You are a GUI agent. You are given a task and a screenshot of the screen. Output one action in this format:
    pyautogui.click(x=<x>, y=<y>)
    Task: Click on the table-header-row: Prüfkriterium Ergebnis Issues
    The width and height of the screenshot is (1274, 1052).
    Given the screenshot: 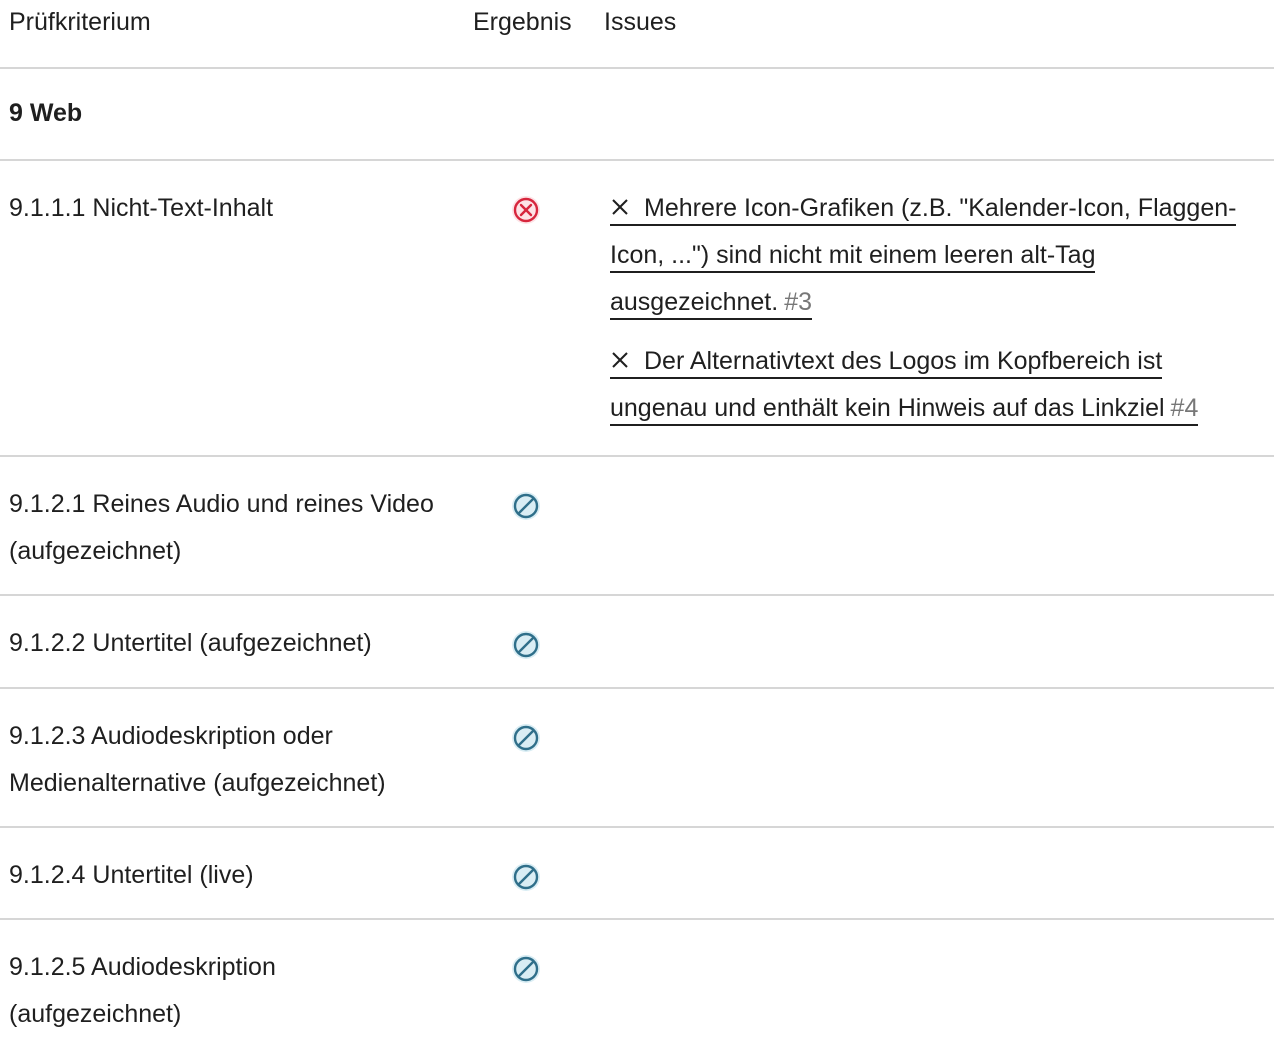 What is the action you would take?
    pyautogui.click(x=637, y=34)
    